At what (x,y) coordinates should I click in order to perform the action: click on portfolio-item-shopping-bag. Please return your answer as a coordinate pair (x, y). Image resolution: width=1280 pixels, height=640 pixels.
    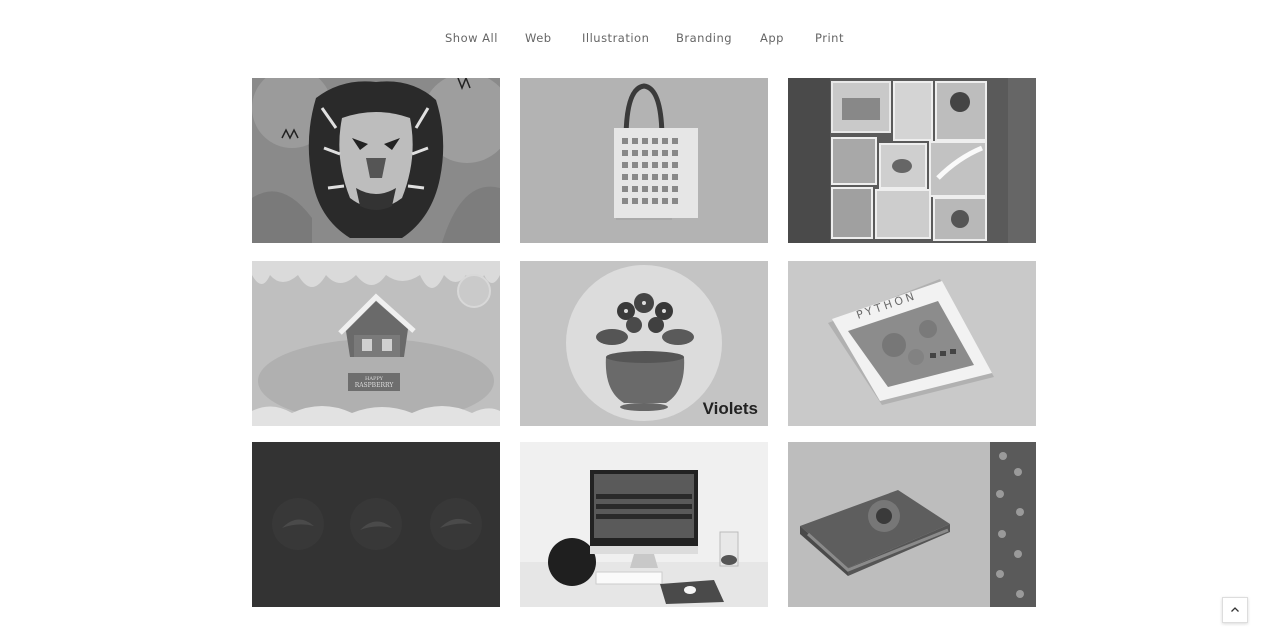
    Looking at the image, I should click on (644, 160).